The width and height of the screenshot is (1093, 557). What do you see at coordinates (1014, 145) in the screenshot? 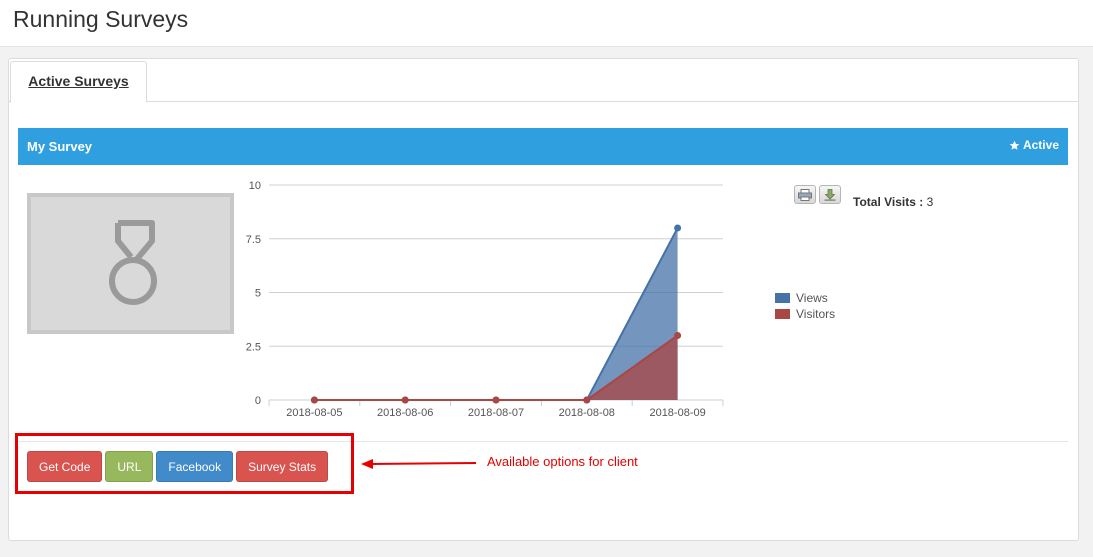
I see `star-icon` at bounding box center [1014, 145].